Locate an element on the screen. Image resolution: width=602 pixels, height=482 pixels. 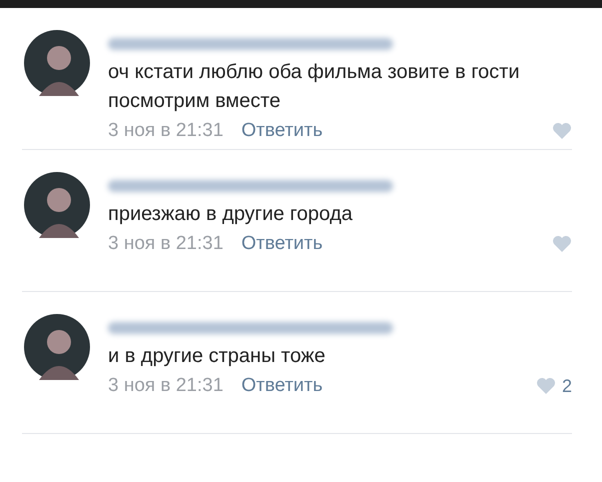
comment-text: приезжаю в другие города is located at coordinates (231, 214).